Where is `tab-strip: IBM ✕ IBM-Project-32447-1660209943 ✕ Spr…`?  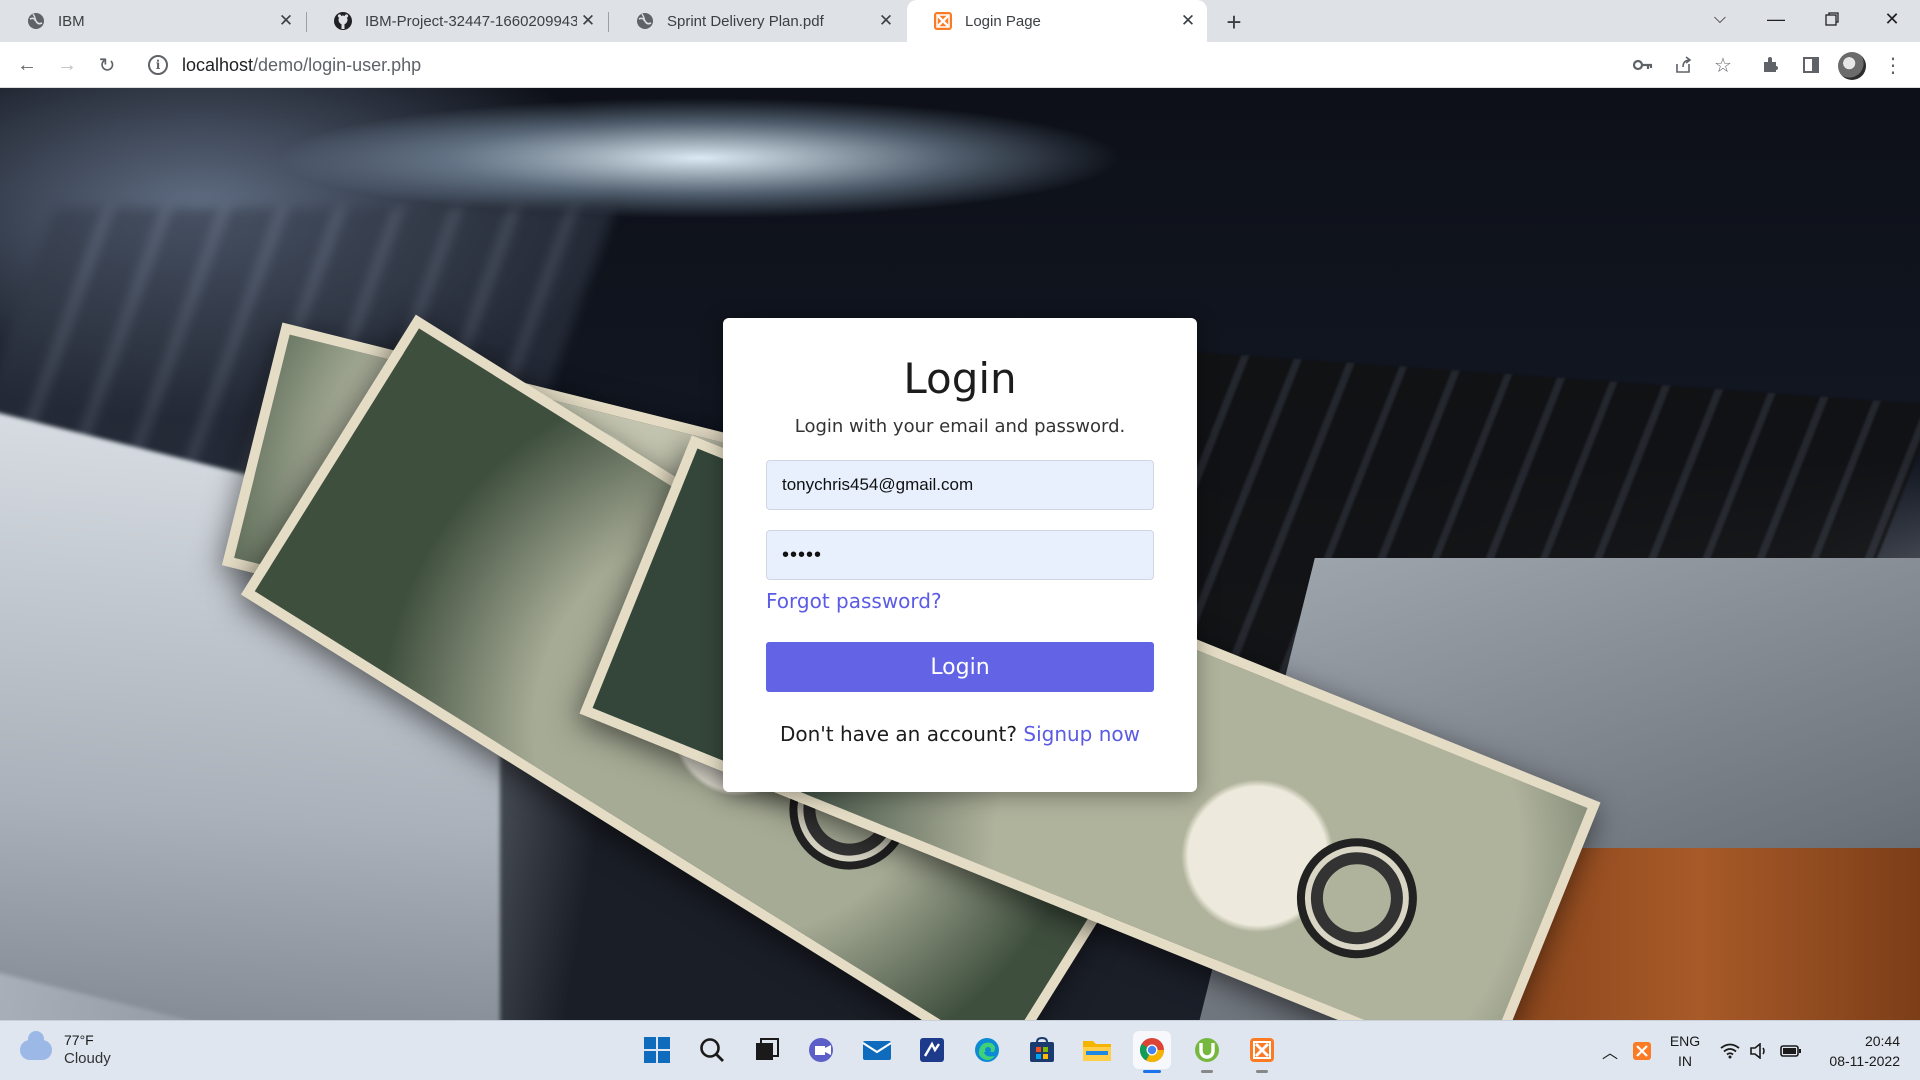
tab-strip: IBM ✕ IBM-Project-32447-1660209943 ✕ Spr… is located at coordinates (960, 21).